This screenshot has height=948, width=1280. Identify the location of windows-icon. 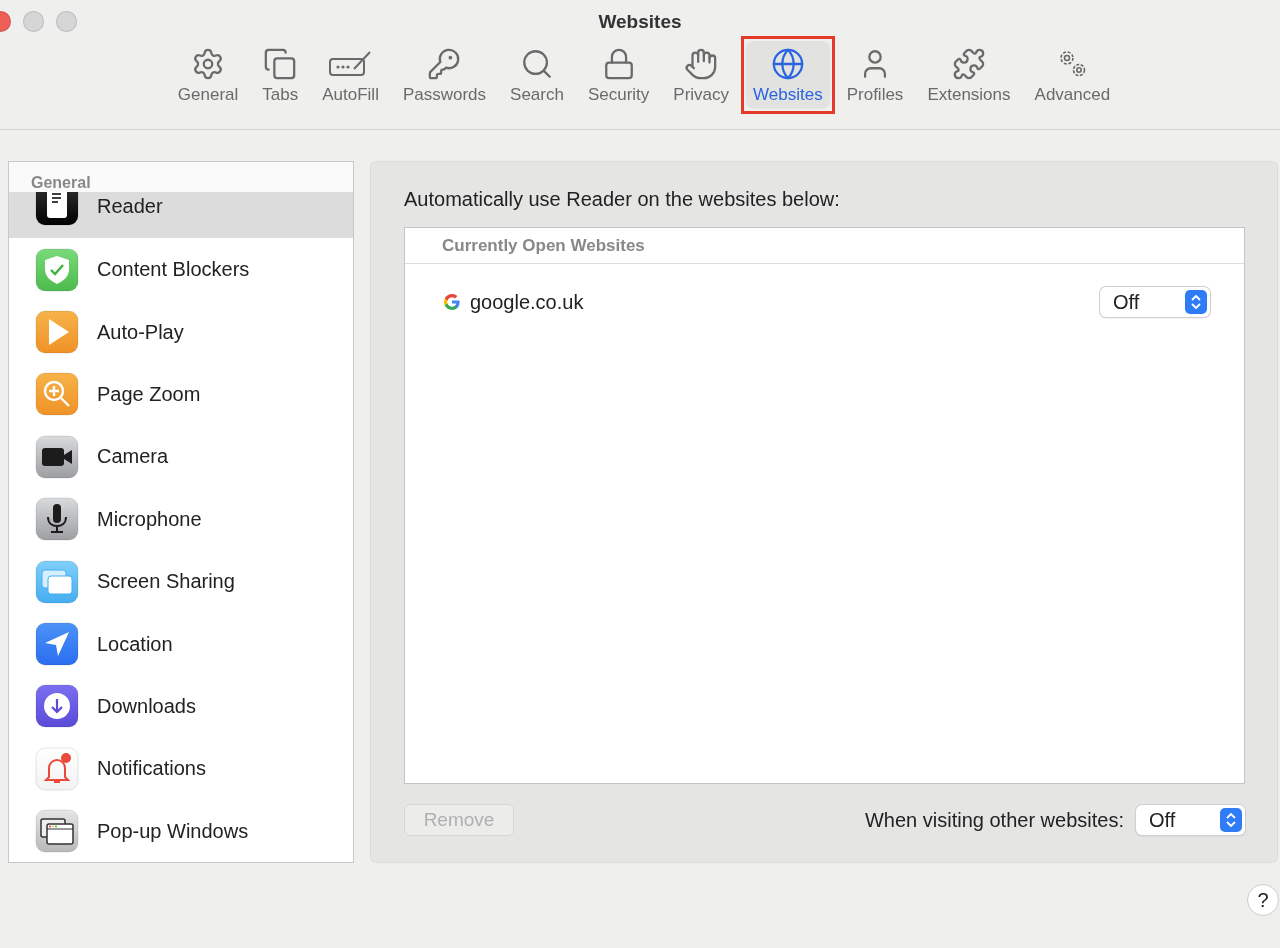
(57, 831).